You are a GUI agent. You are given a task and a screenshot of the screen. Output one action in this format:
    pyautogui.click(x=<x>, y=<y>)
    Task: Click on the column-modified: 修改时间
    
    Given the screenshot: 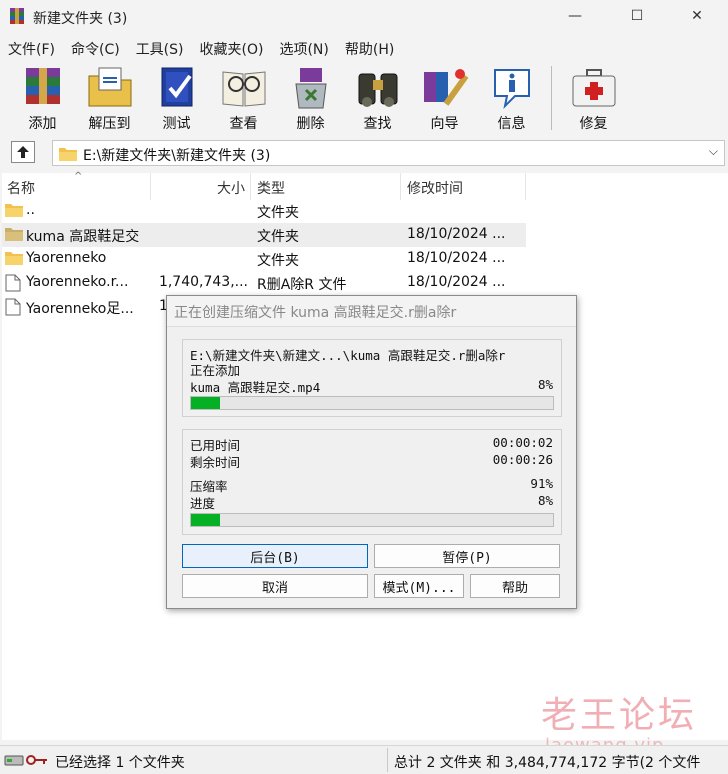 What is the action you would take?
    pyautogui.click(x=463, y=186)
    